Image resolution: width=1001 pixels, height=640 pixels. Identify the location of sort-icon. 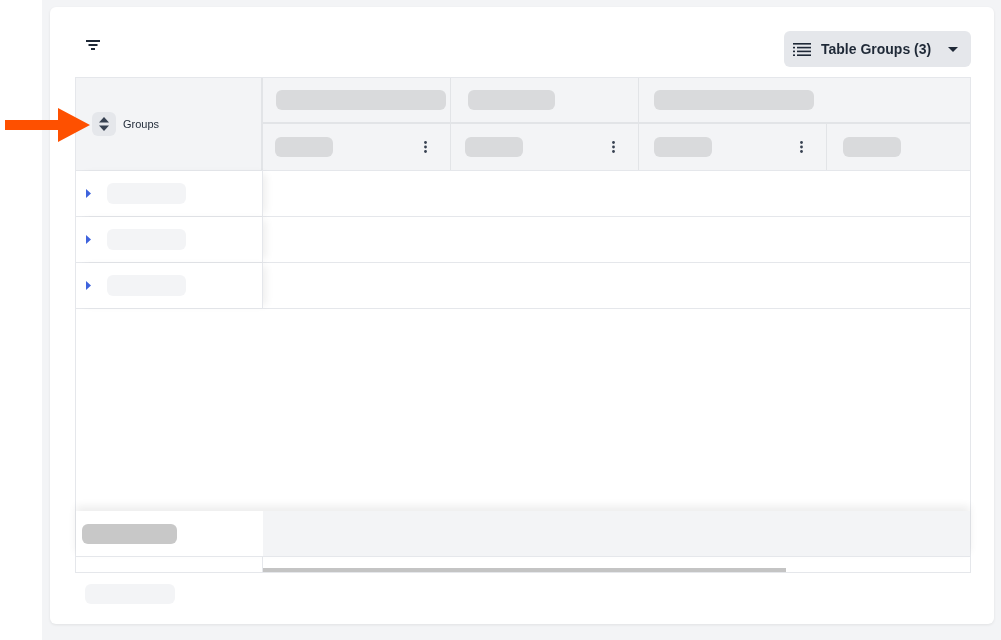
(104, 124).